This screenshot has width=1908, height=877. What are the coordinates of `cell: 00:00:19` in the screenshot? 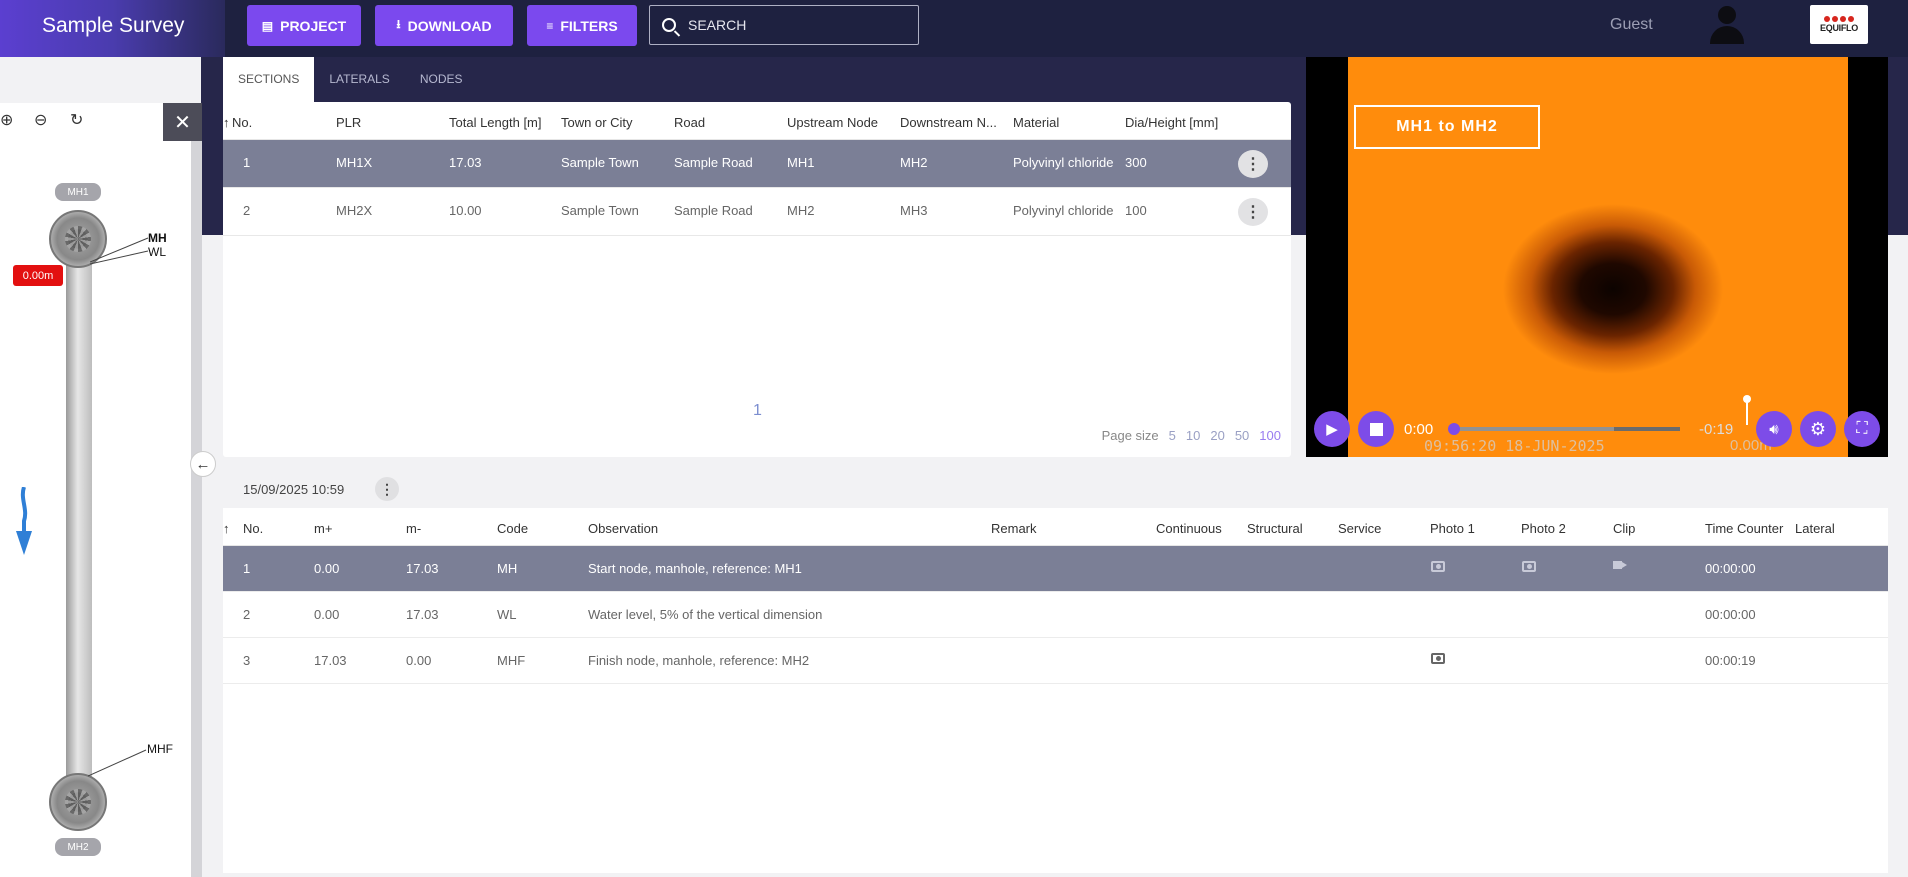 It's located at (1730, 660).